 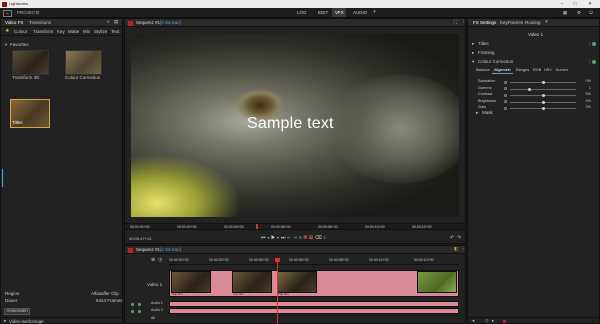 I want to click on group-titles-menu-icon: ⋮, so click(x=589, y=44).